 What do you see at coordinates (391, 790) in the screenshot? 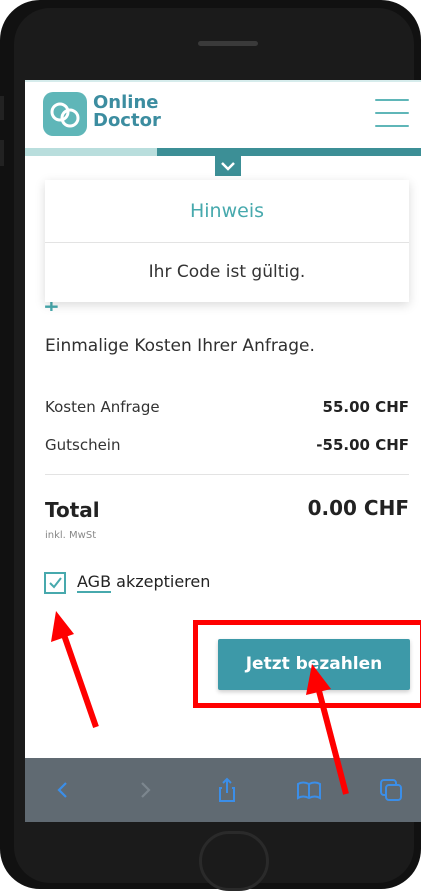
I see `tabs-icon` at bounding box center [391, 790].